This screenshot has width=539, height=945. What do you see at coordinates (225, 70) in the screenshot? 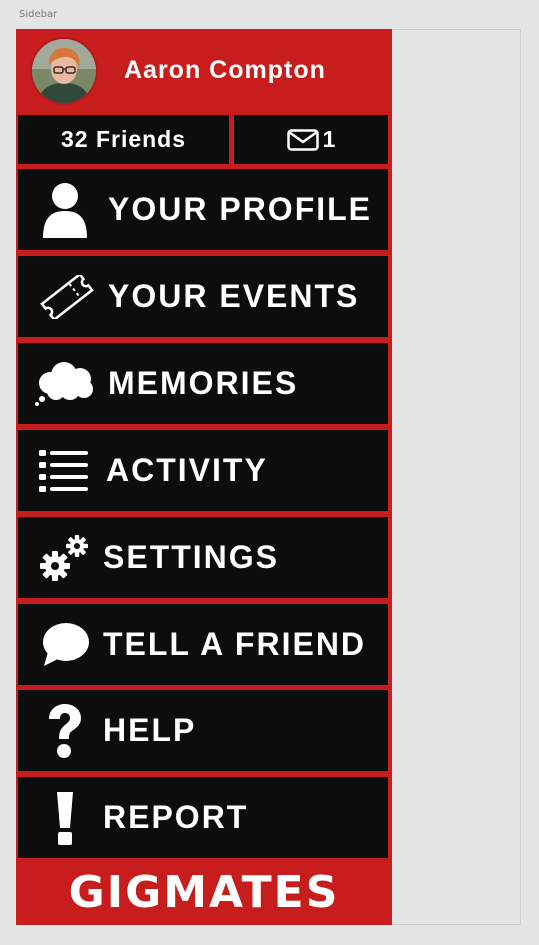
I see `user-name: Aaron Compton` at bounding box center [225, 70].